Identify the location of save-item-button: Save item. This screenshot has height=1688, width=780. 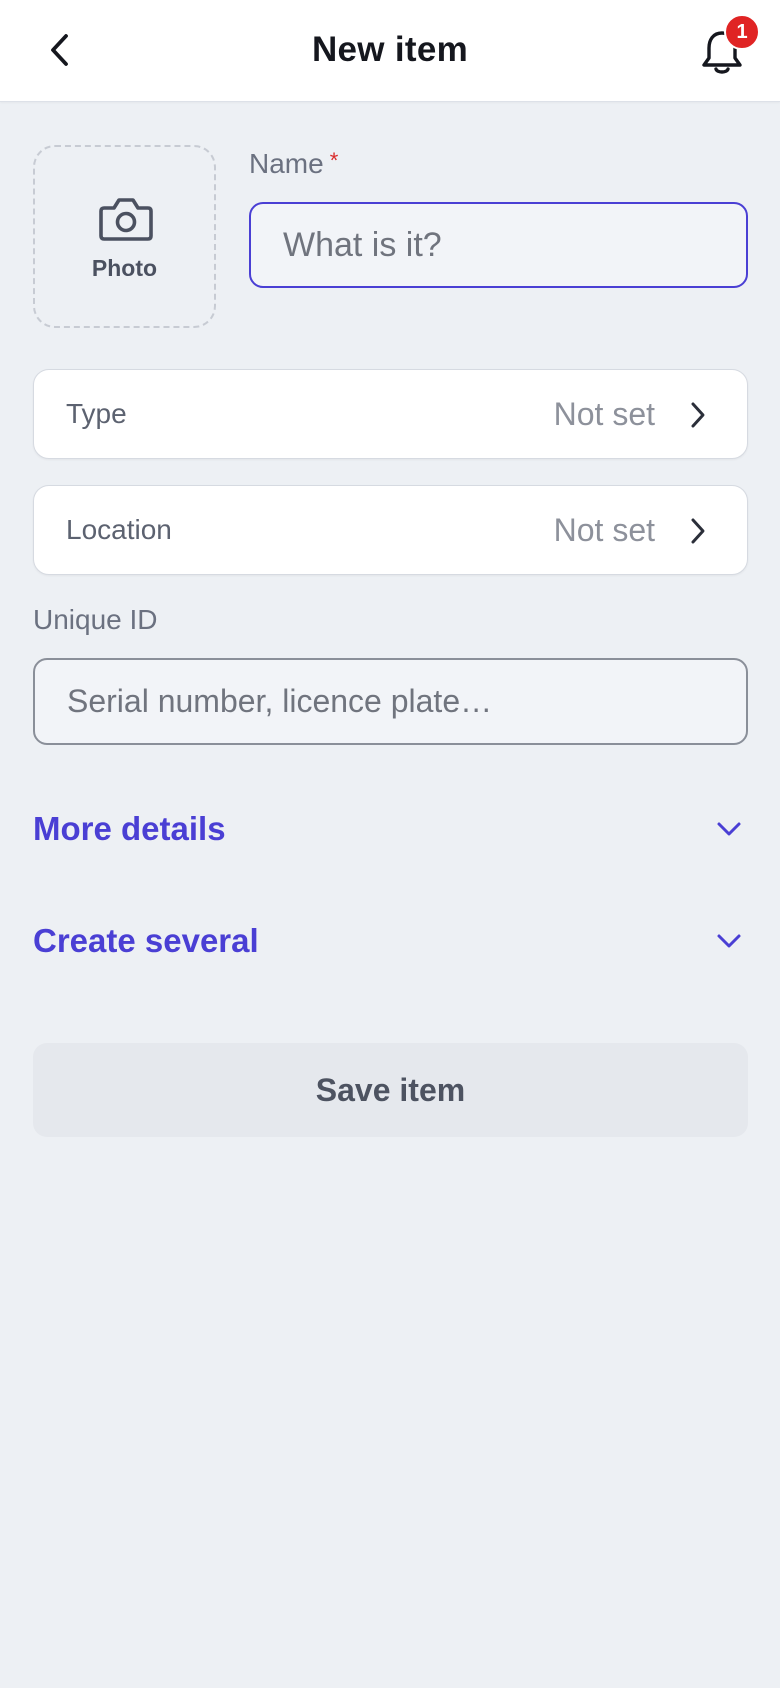
(390, 1090).